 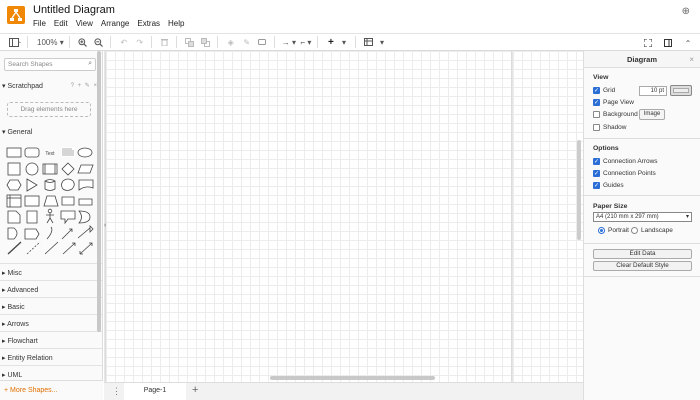 What do you see at coordinates (548, 216) in the screenshot?
I see `canvas-grid-outside-page` at bounding box center [548, 216].